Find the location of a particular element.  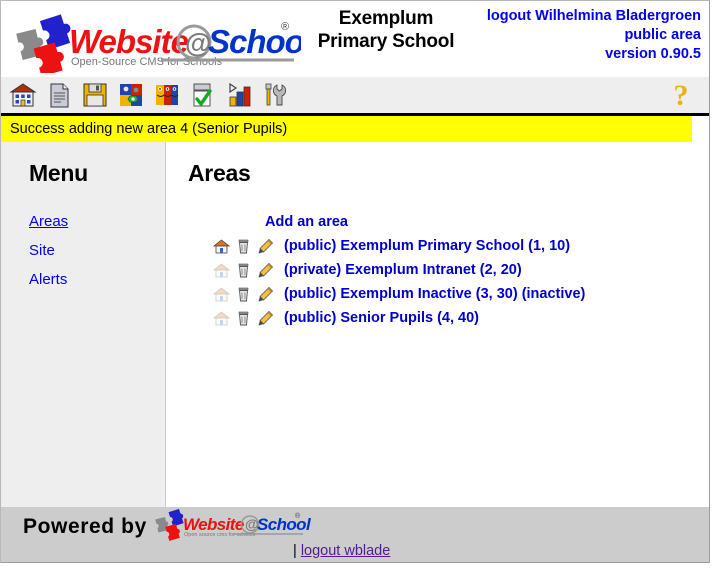

statistics-bar-chart-icon is located at coordinates (238, 95).